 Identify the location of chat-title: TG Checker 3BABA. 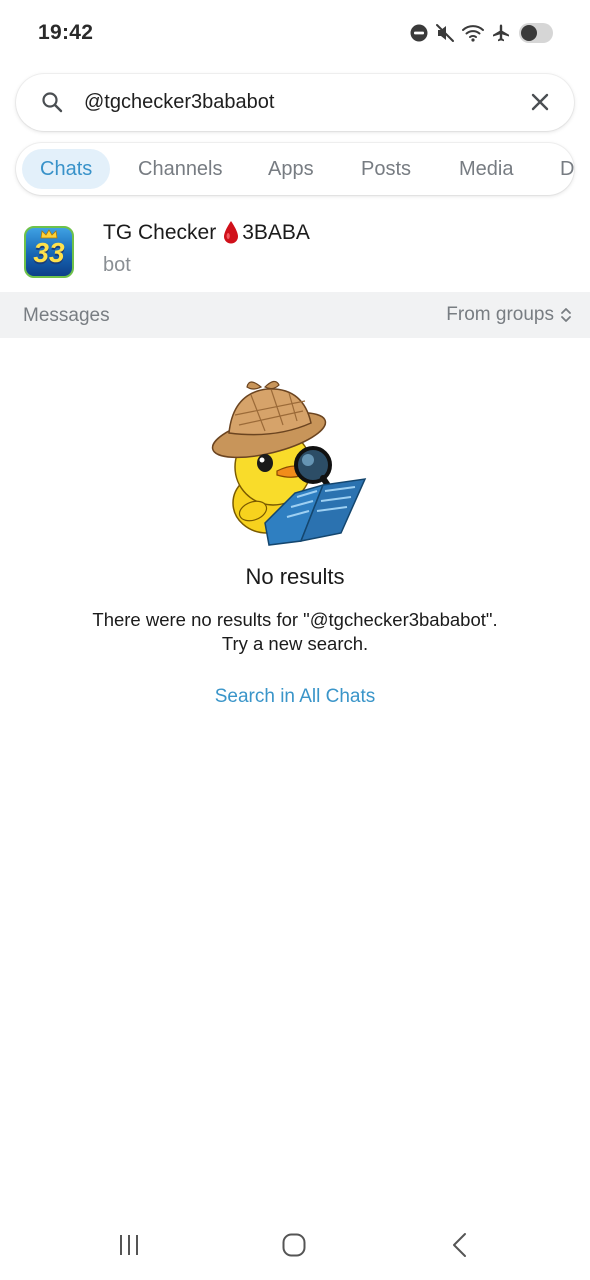
(206, 233).